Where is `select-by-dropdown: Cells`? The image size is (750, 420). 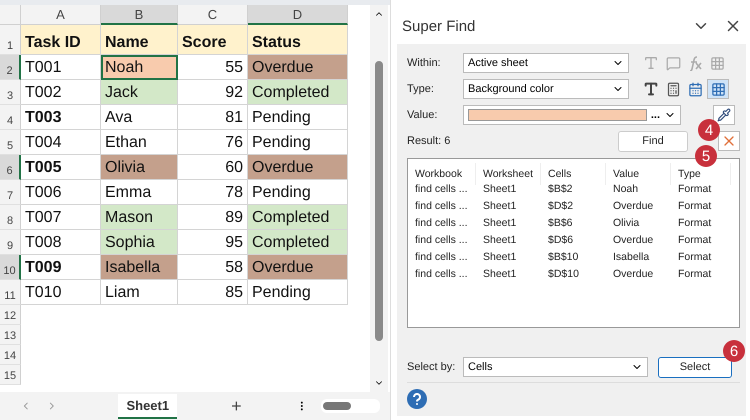
select-by-dropdown: Cells is located at coordinates (555, 367).